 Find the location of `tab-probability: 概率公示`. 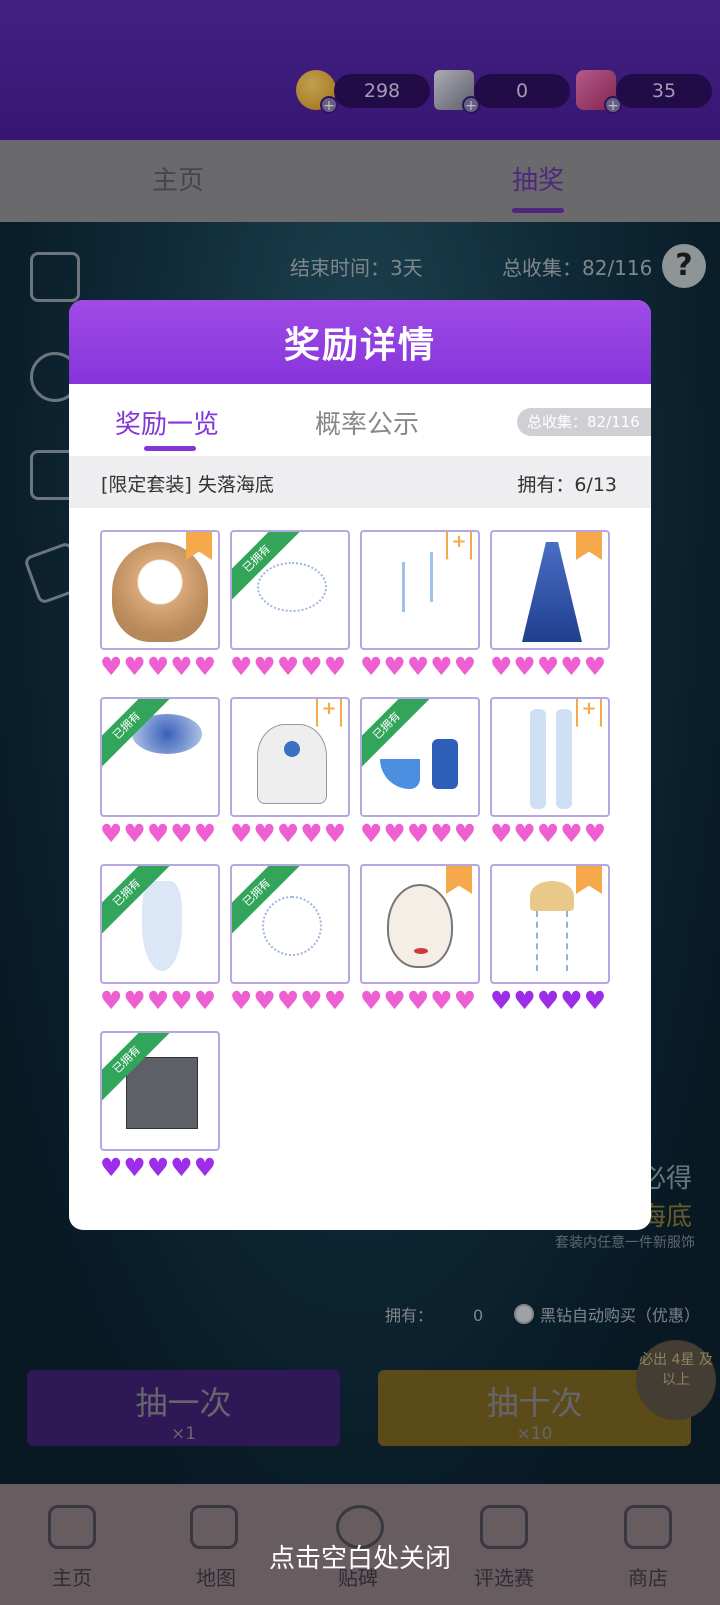

tab-probability: 概率公示 is located at coordinates (367, 422).